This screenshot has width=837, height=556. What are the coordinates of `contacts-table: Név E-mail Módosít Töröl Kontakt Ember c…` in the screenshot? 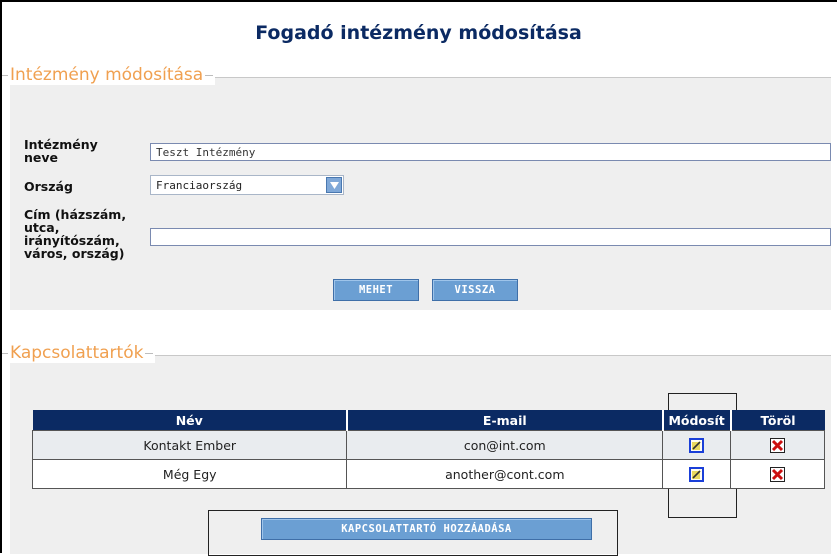 It's located at (428, 449).